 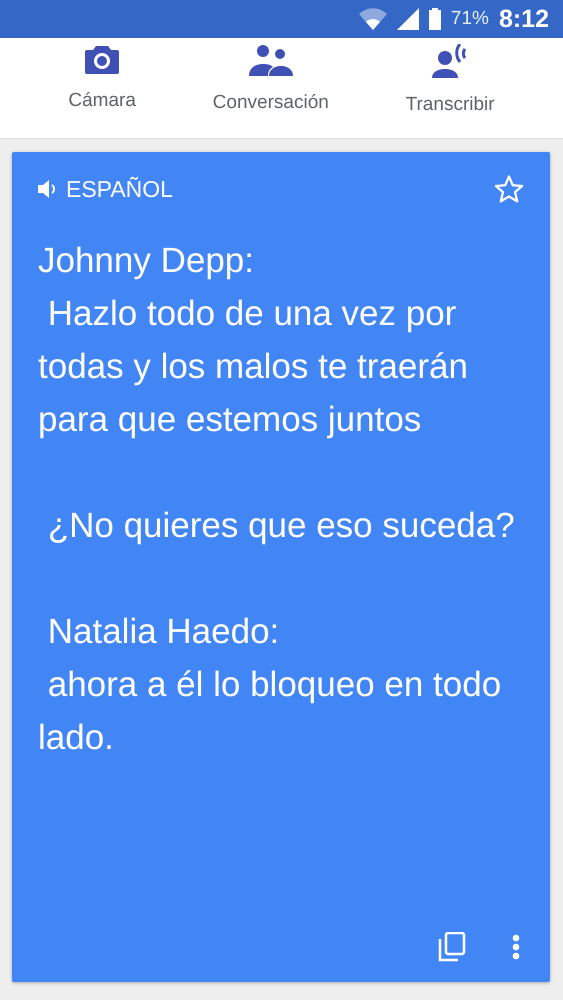 What do you see at coordinates (372, 19) in the screenshot?
I see `wifi-icon` at bounding box center [372, 19].